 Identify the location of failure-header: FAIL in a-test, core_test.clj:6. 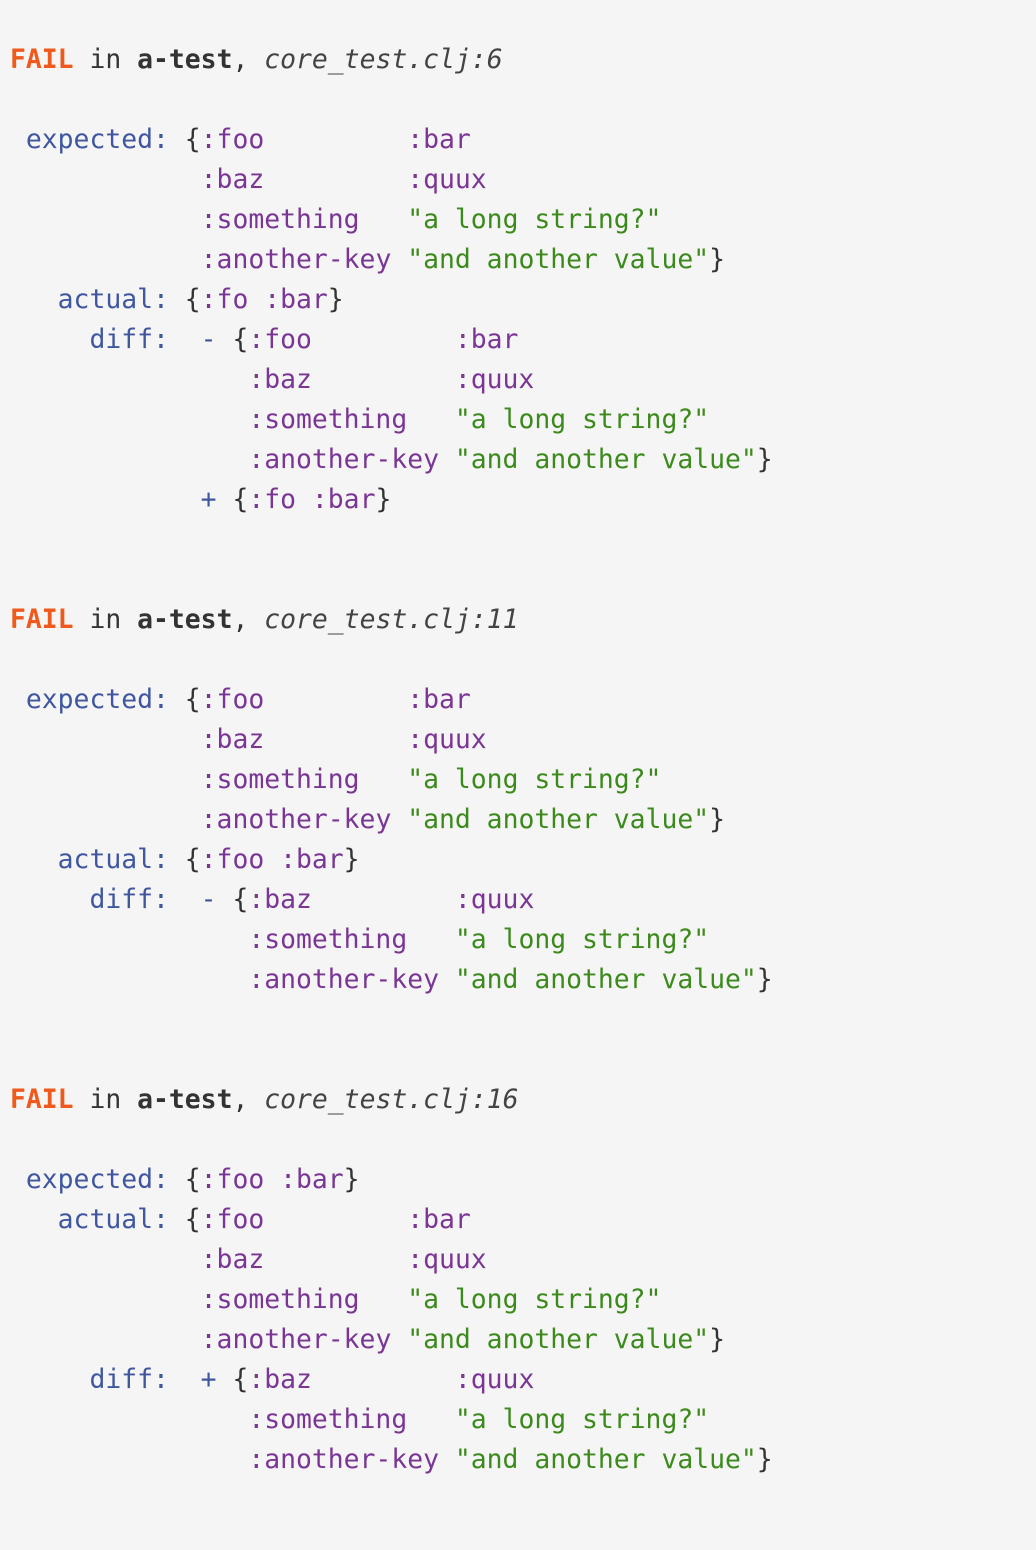
(391, 60).